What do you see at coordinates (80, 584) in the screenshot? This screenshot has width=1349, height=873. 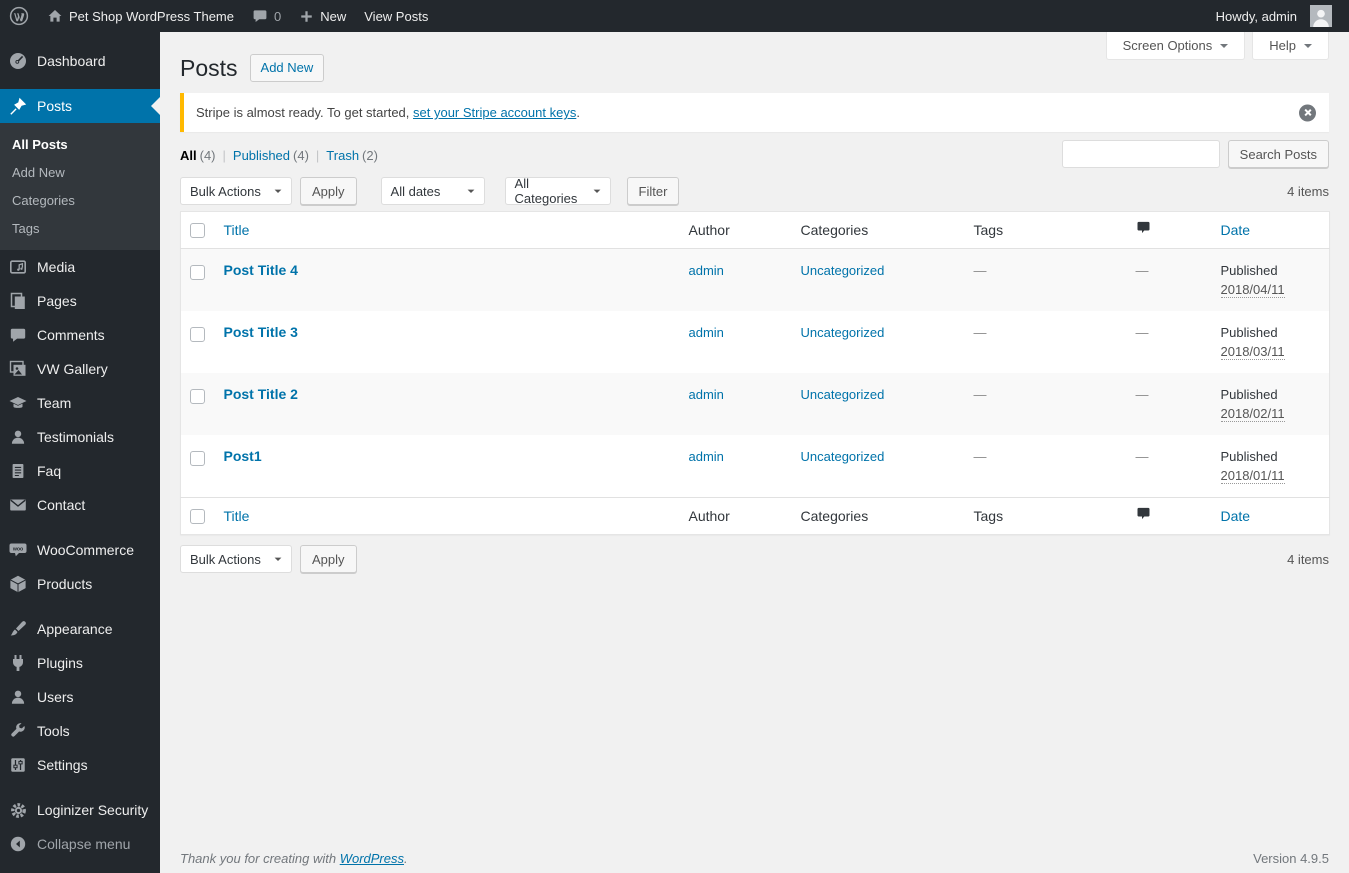 I see `sidebar-item-products: Products` at bounding box center [80, 584].